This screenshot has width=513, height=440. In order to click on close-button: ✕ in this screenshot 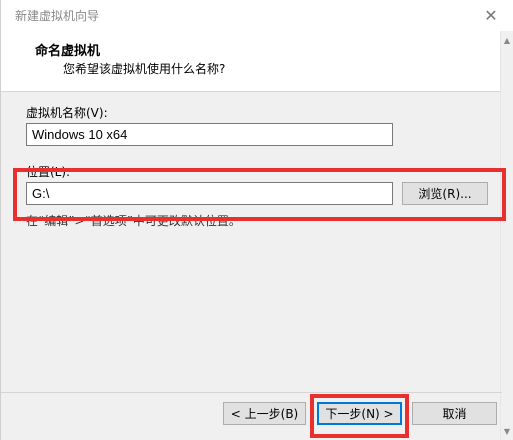, I will do `click(490, 15)`.